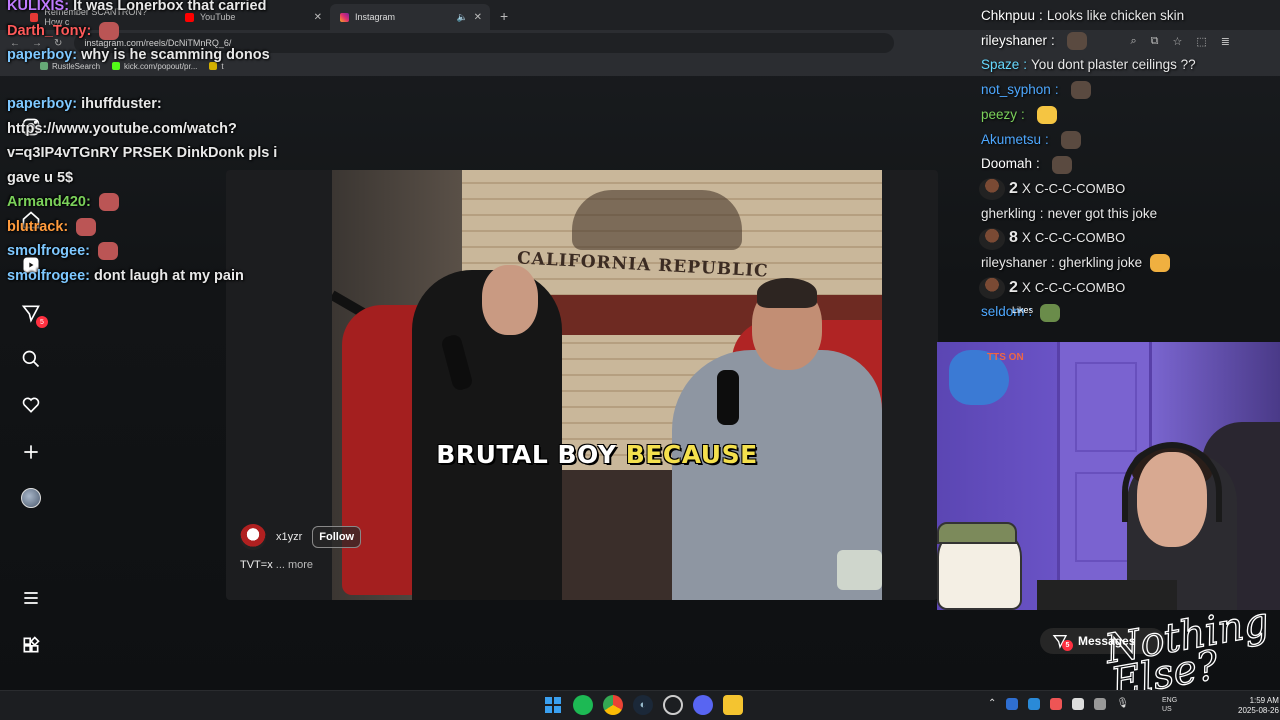 The height and width of the screenshot is (720, 1280). I want to click on tab-instagram: Instagram 🔈 ✕, so click(410, 17).